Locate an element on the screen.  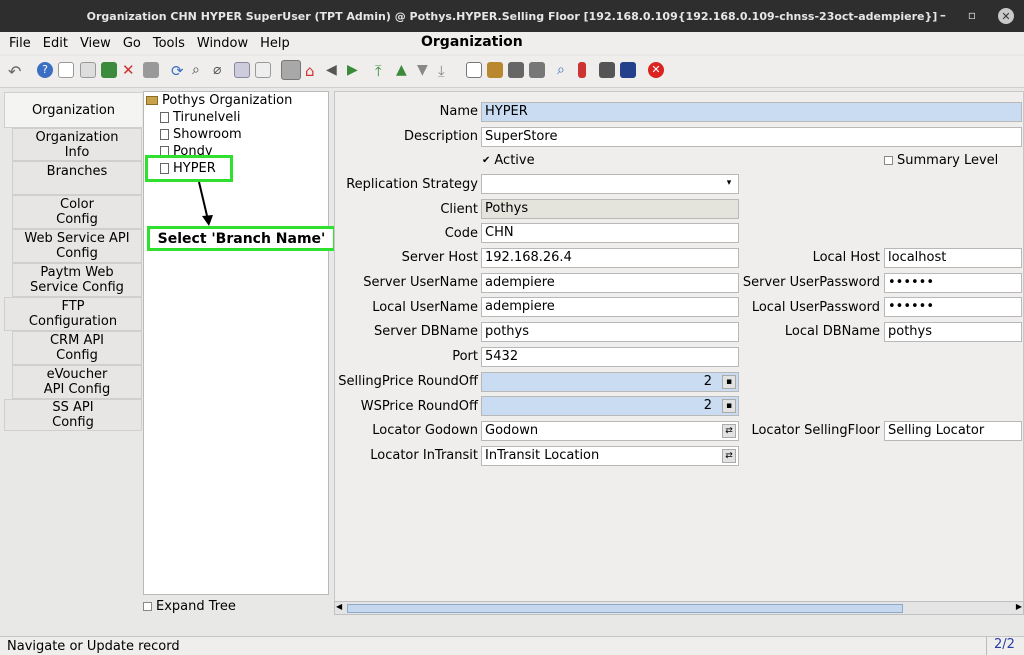
port-field: 5432 is located at coordinates (610, 357).